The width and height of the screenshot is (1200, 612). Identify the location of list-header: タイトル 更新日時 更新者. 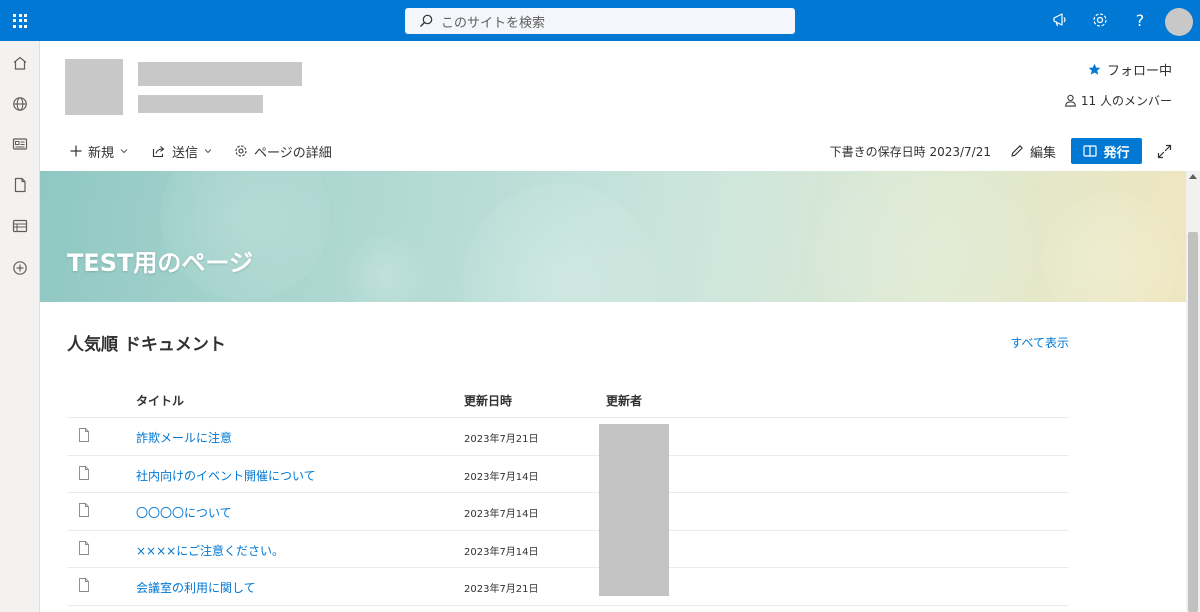
(568, 399).